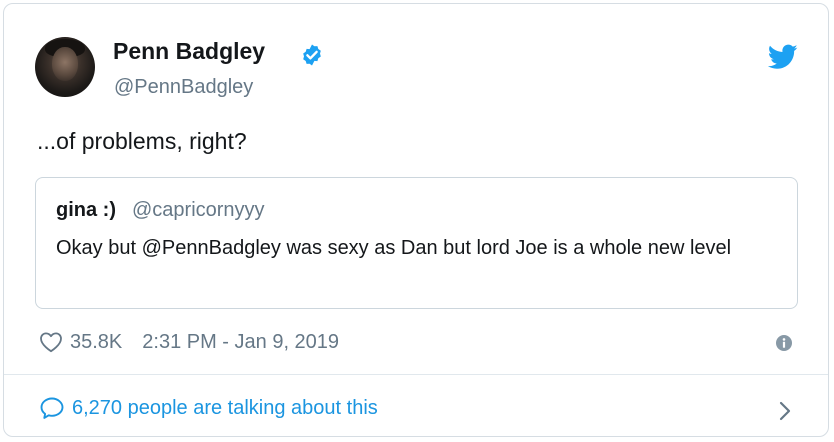  What do you see at coordinates (225, 408) in the screenshot?
I see `talking-about-text: 6,270 people are talking about this` at bounding box center [225, 408].